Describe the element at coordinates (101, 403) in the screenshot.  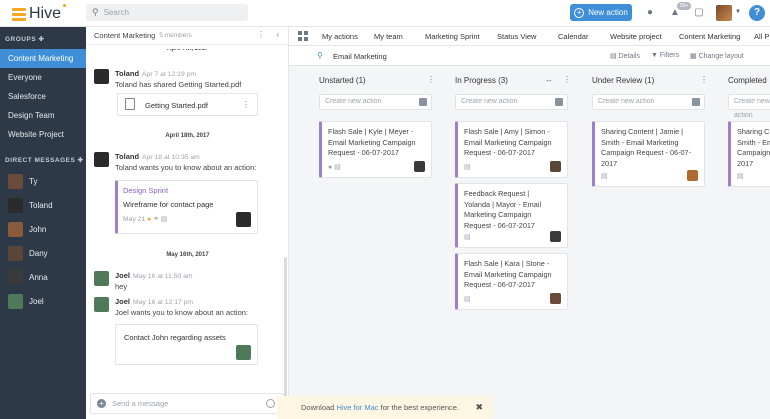
I see `add-attachment-icon: +` at that location.